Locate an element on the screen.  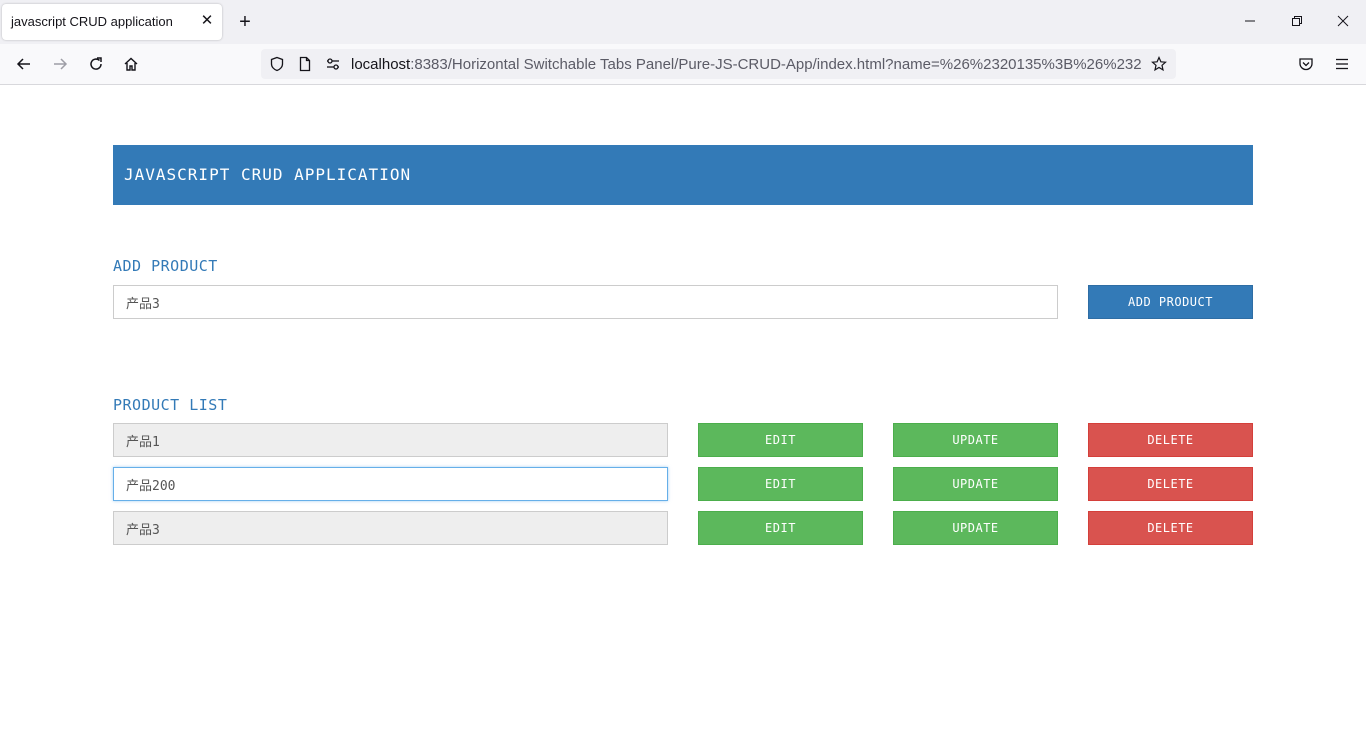
add-product-heading: ADD PRODUCT is located at coordinates (165, 266).